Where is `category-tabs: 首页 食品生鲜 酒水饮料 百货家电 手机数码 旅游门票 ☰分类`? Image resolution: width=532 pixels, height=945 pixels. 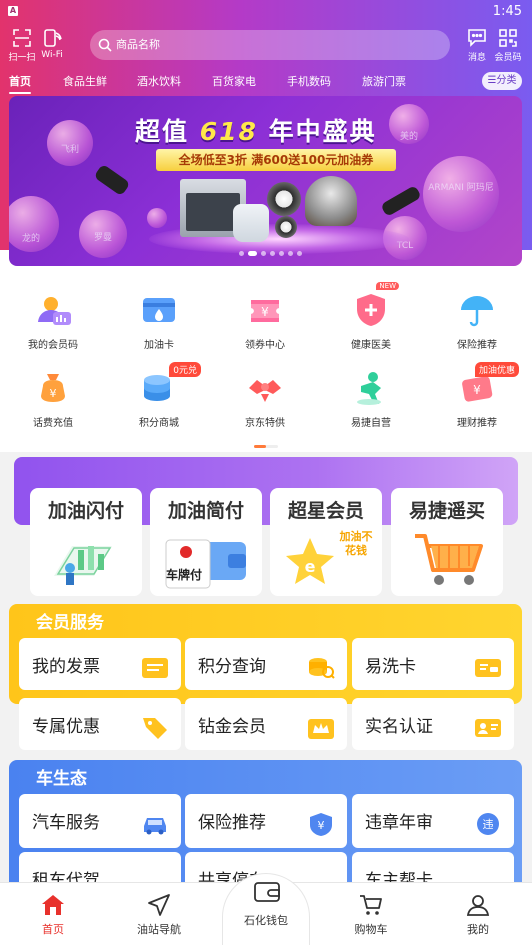 category-tabs: 首页 食品生鲜 酒水饮料 百货家电 手机数码 旅游门票 ☰分类 is located at coordinates (266, 81).